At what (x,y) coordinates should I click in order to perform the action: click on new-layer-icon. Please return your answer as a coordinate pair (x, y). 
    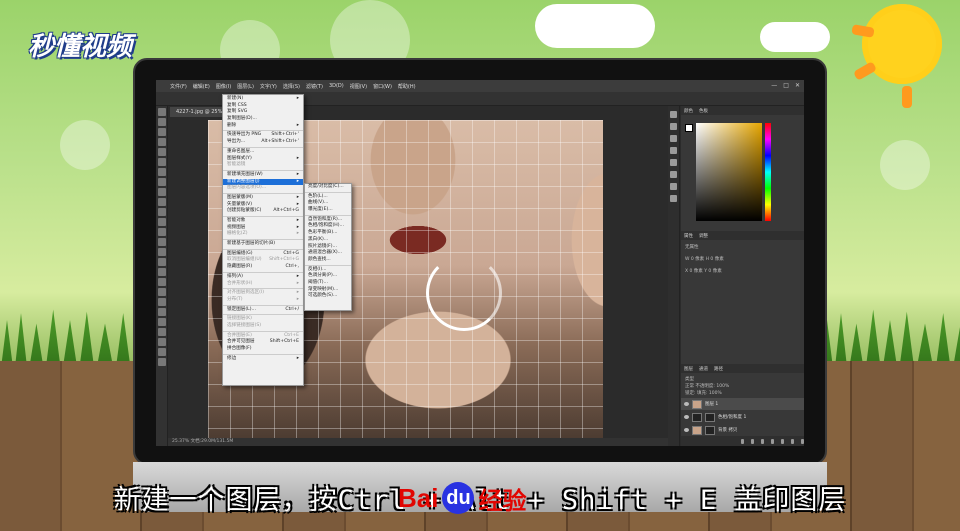
    Looking at the image, I should click on (792, 441).